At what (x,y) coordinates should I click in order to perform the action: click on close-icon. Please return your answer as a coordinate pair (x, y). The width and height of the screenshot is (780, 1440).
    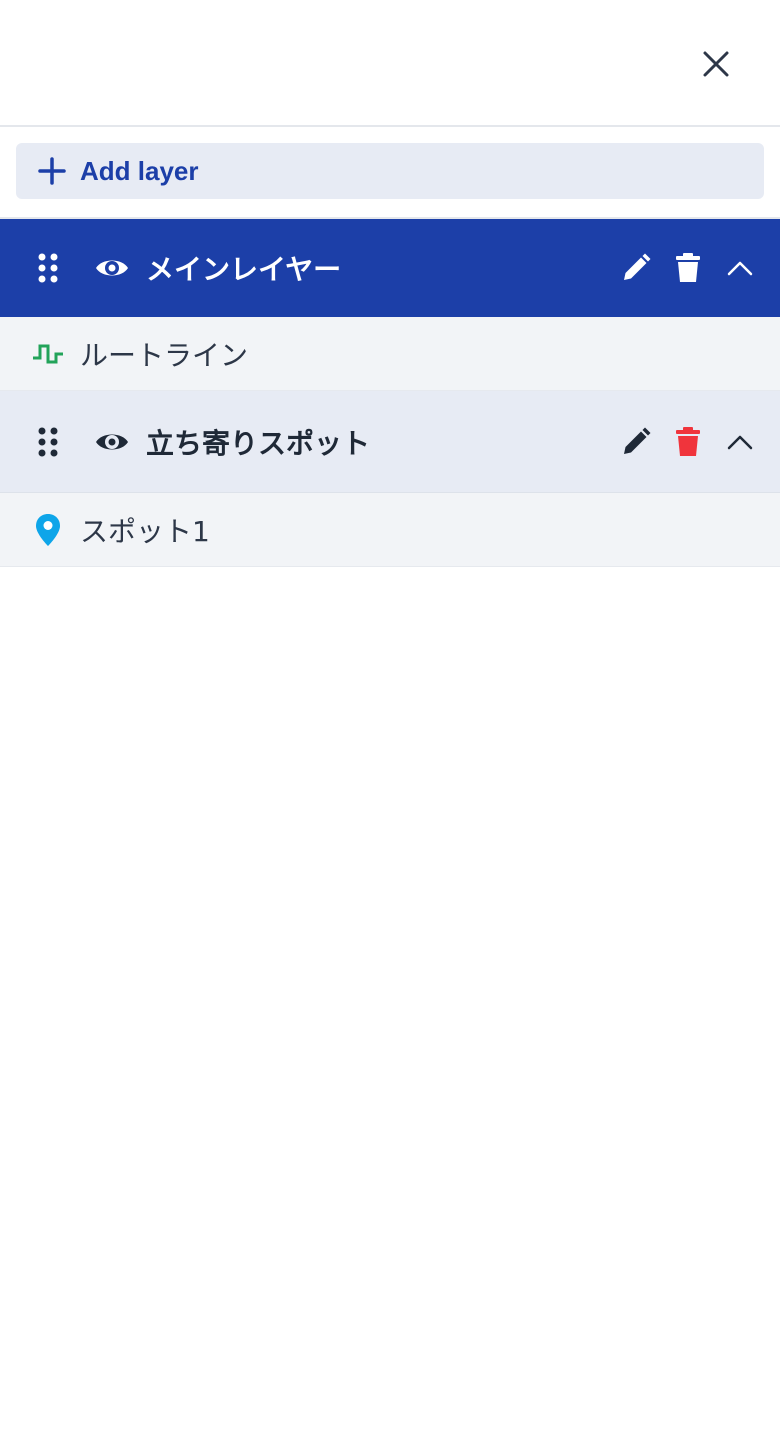
    Looking at the image, I should click on (716, 64).